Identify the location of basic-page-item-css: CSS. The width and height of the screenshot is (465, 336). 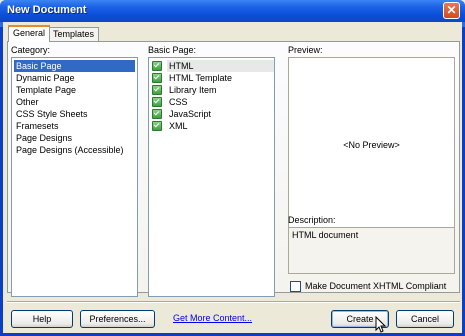
(211, 102).